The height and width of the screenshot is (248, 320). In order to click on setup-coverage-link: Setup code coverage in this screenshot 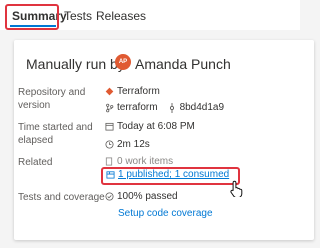, I will do `click(165, 213)`.